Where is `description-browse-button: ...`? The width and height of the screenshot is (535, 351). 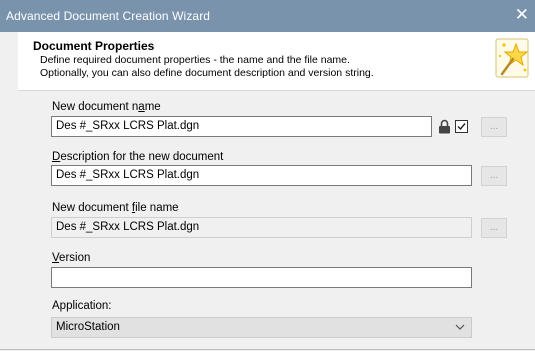 description-browse-button: ... is located at coordinates (494, 176).